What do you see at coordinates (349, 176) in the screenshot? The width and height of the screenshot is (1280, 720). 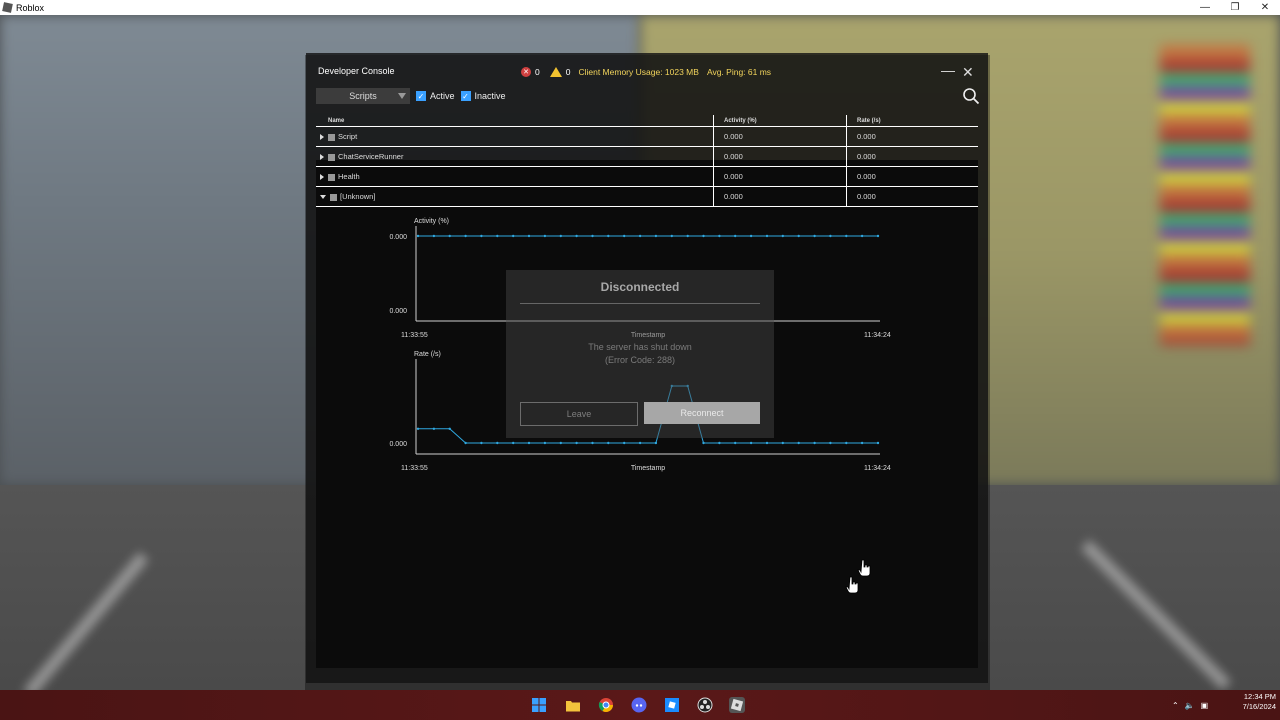 I see `row-name: Health` at bounding box center [349, 176].